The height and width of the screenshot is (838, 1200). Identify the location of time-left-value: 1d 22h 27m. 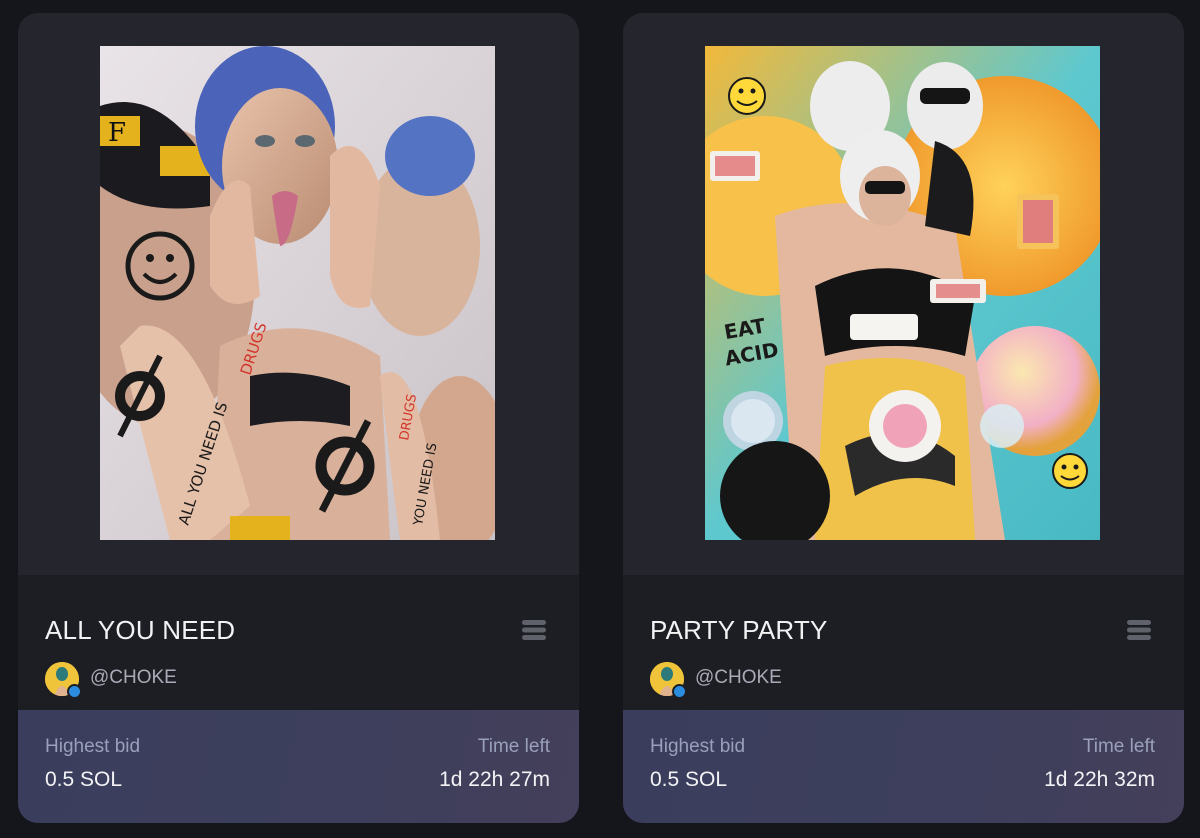
(494, 779).